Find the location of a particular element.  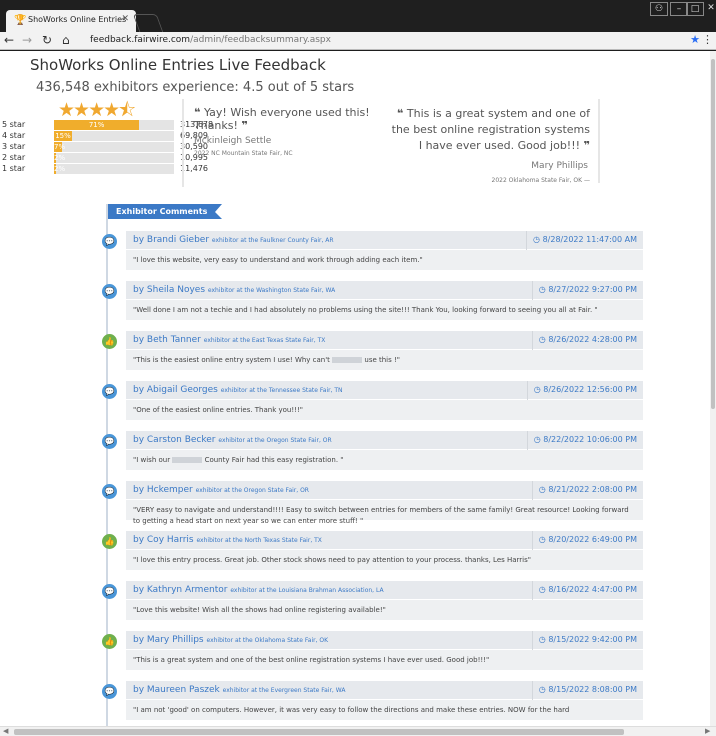

comment-date: ◷ 8/16/2022 4:47:00 PM is located at coordinates (587, 590).